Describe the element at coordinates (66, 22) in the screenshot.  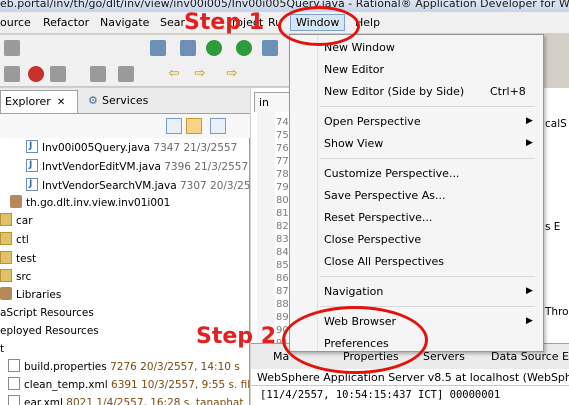
I see `menu-refactor: Refactor` at that location.